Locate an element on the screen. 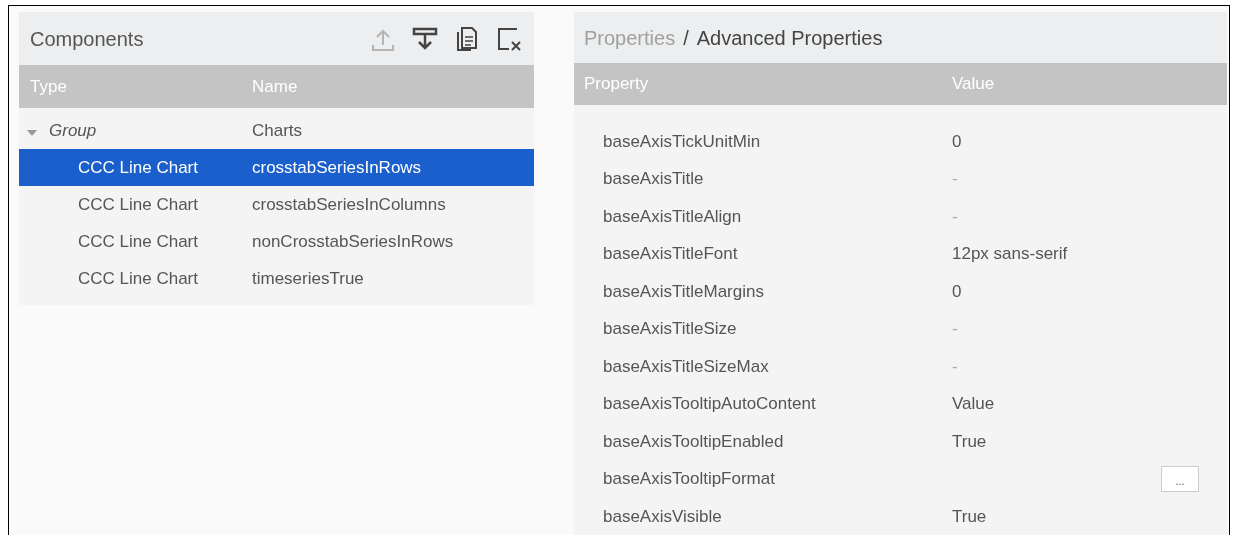 The height and width of the screenshot is (535, 1238). column-header: Name is located at coordinates (275, 86).